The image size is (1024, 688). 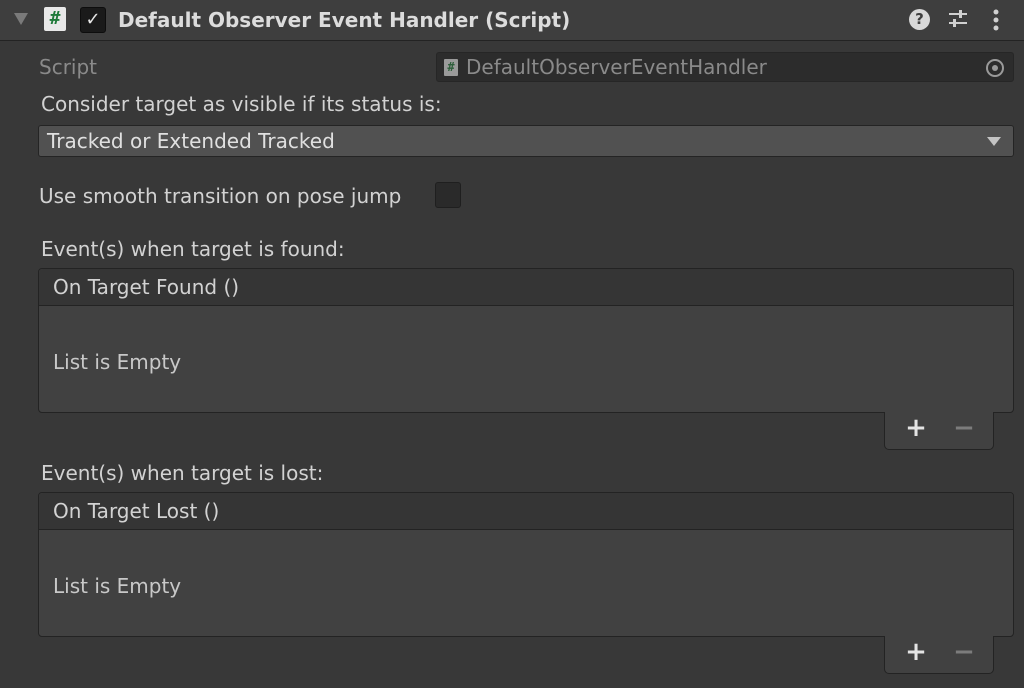 What do you see at coordinates (21, 19) in the screenshot?
I see `fold-arrow-icon` at bounding box center [21, 19].